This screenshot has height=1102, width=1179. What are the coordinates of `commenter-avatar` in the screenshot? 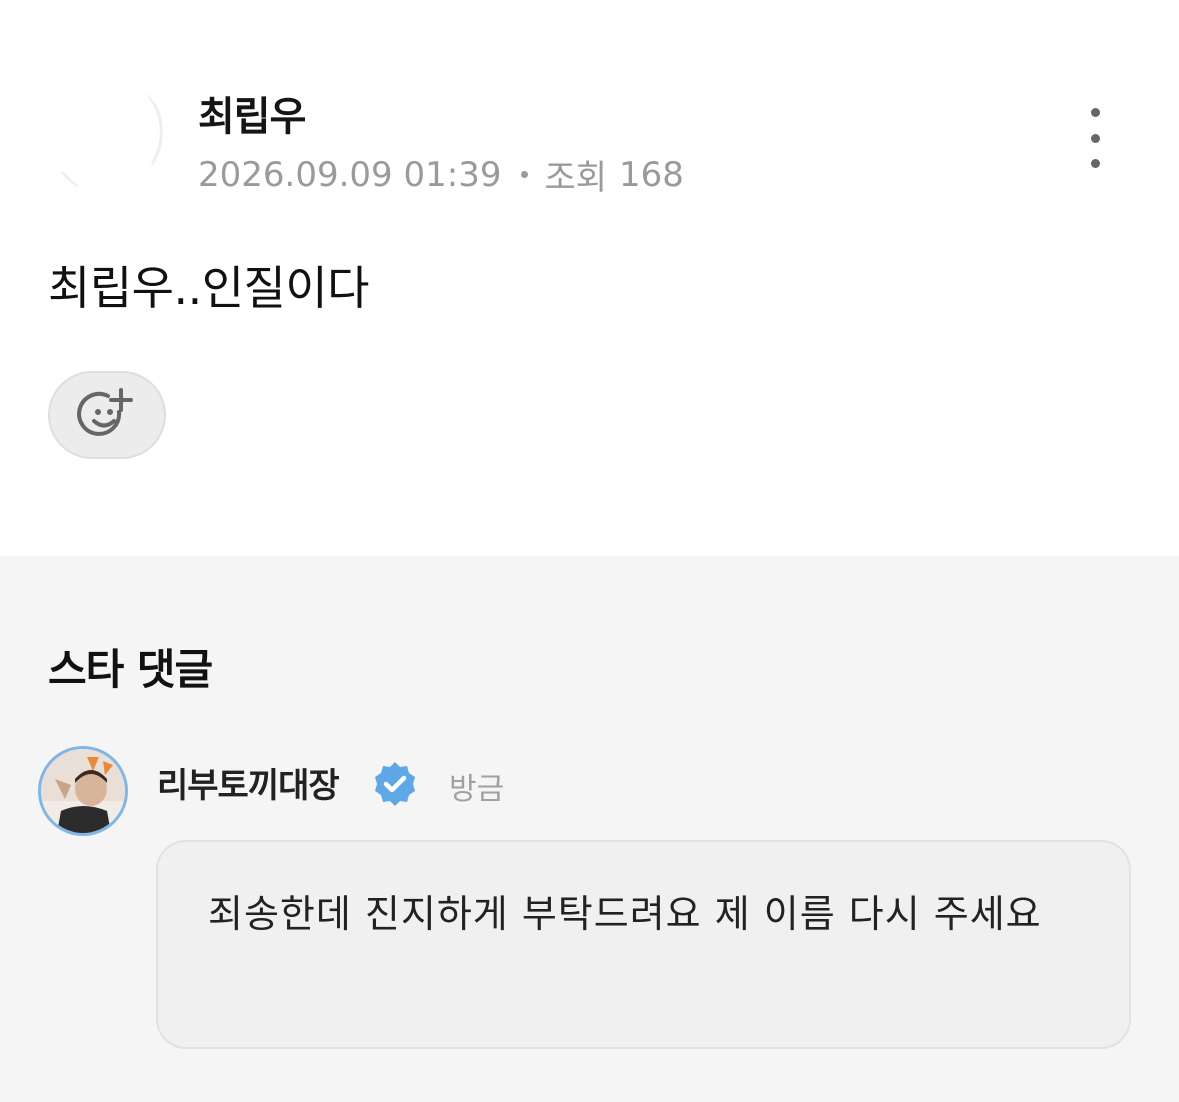 It's located at (83, 791).